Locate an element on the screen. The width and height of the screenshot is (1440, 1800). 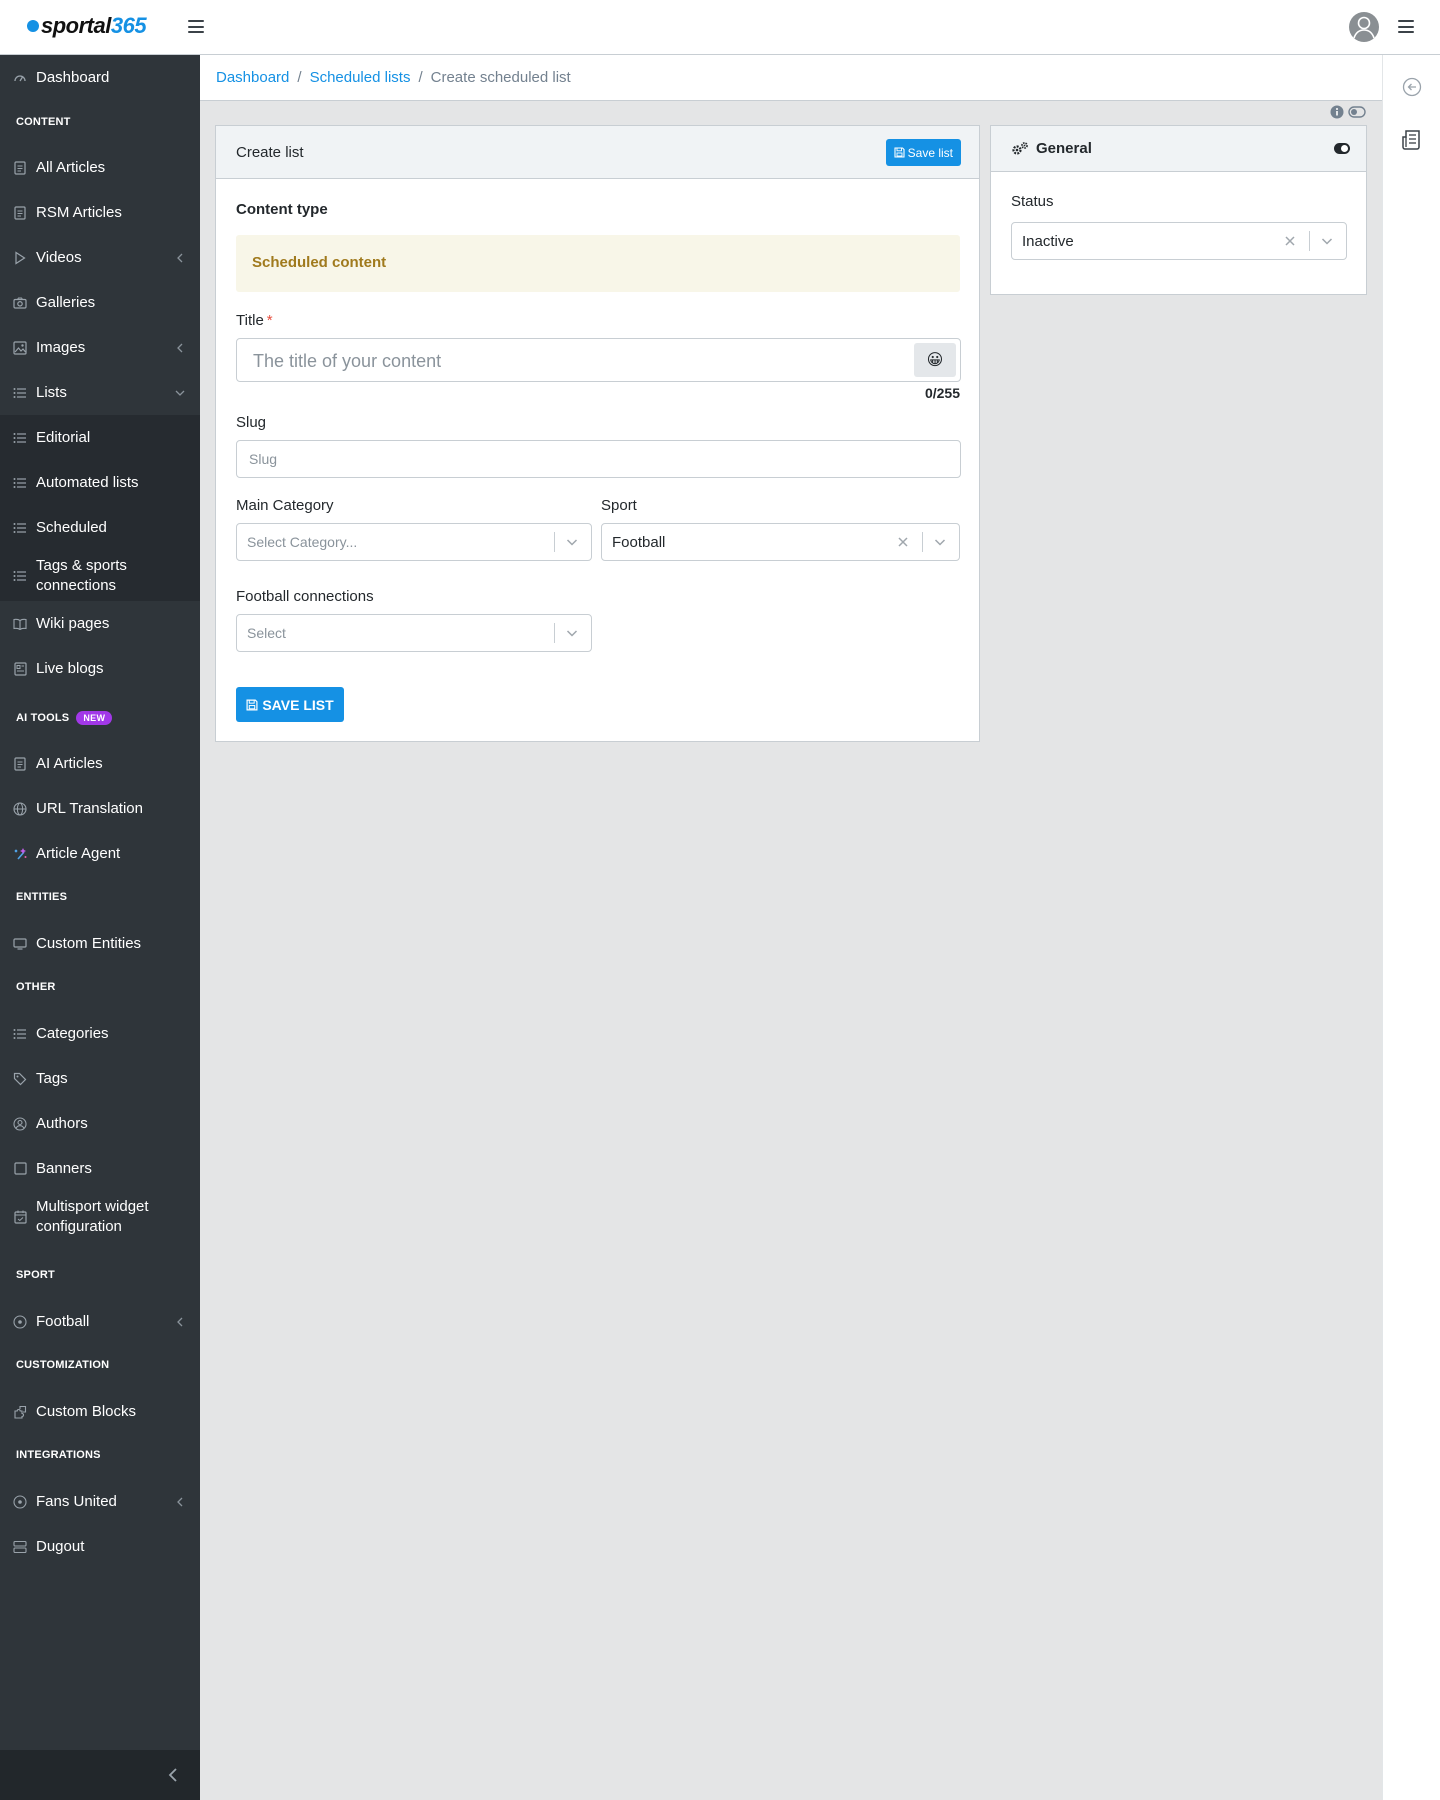
sidebar-item-football: Football is located at coordinates (100, 1321).